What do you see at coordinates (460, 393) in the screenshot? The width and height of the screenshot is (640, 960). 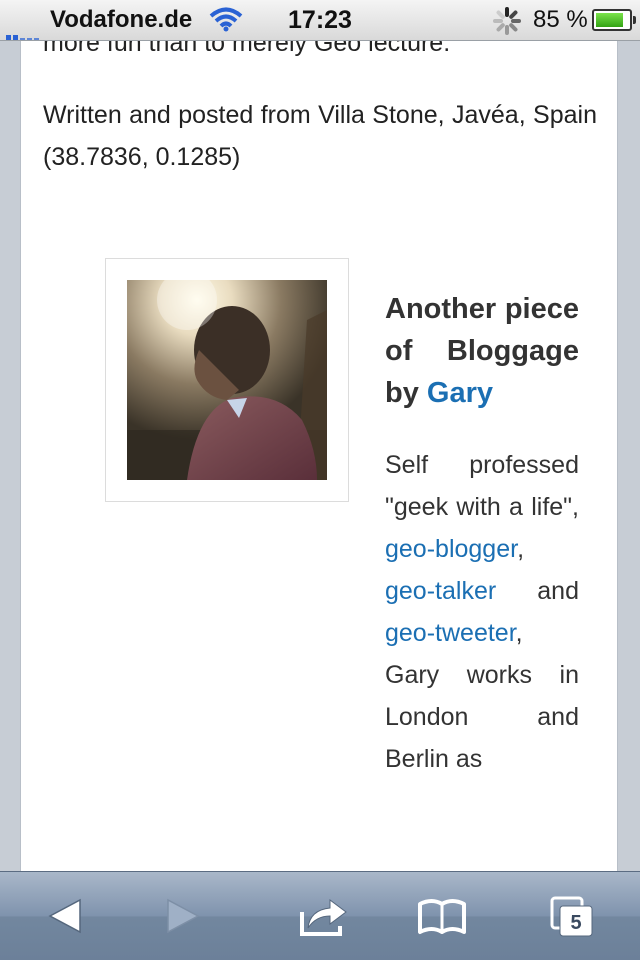 I see `author-name-link: Gary` at bounding box center [460, 393].